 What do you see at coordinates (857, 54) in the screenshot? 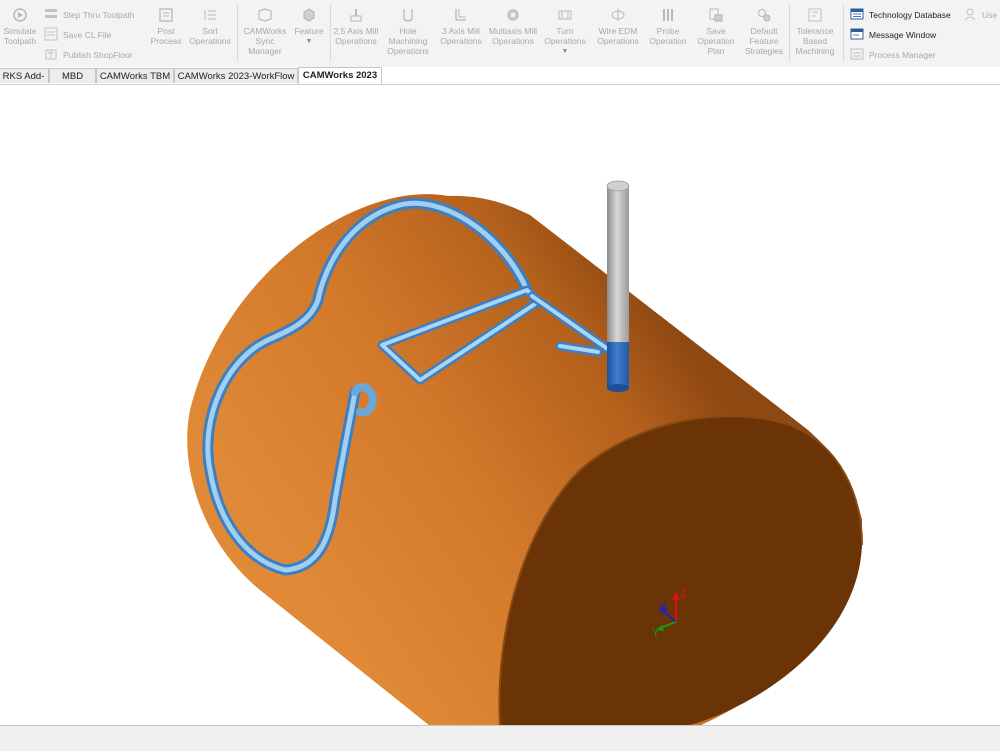
I see `process-manager-icon` at bounding box center [857, 54].